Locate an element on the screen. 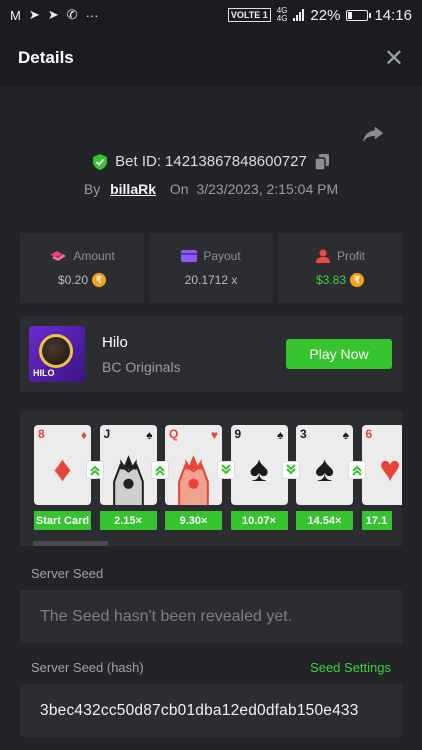  bet-byline: By billaRk On 3/23/2023, 2:15:04 PM is located at coordinates (211, 189).